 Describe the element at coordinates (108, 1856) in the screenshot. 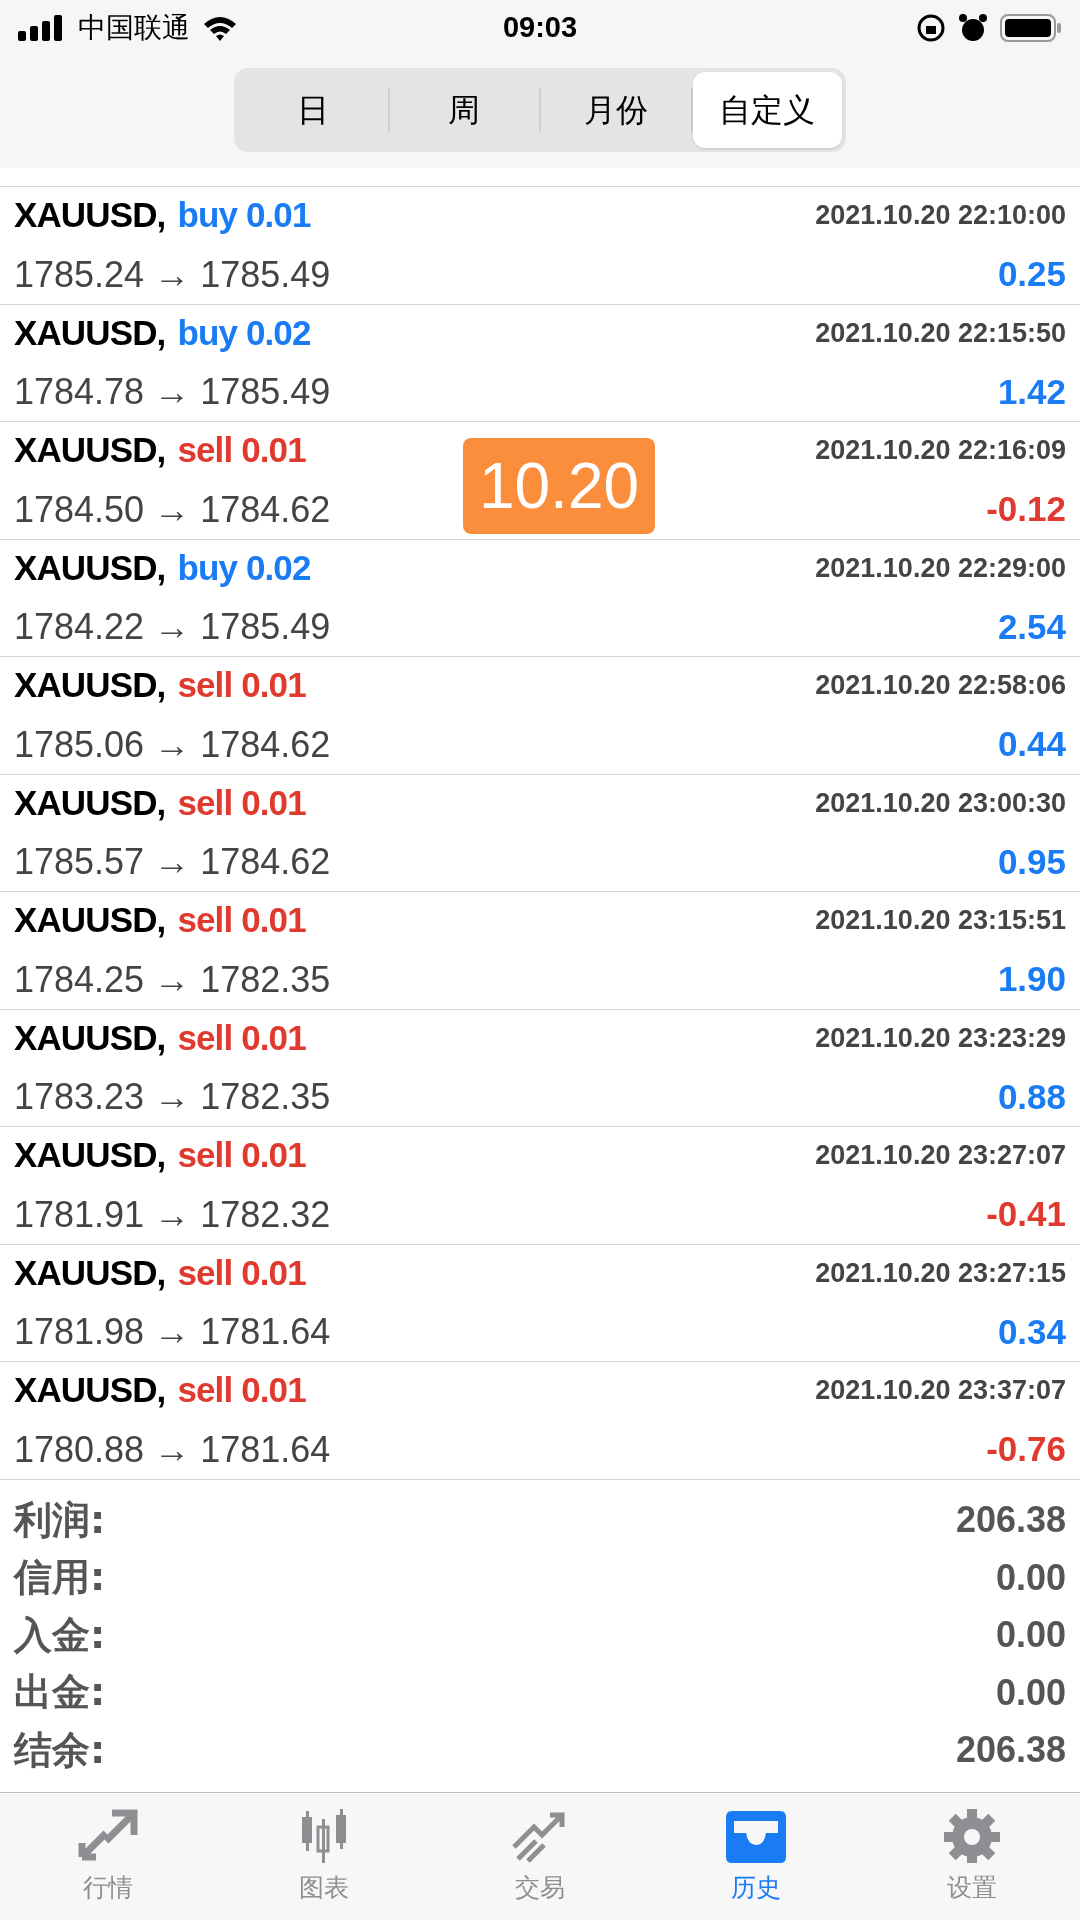

I see `tab-bar-item: 行情` at that location.